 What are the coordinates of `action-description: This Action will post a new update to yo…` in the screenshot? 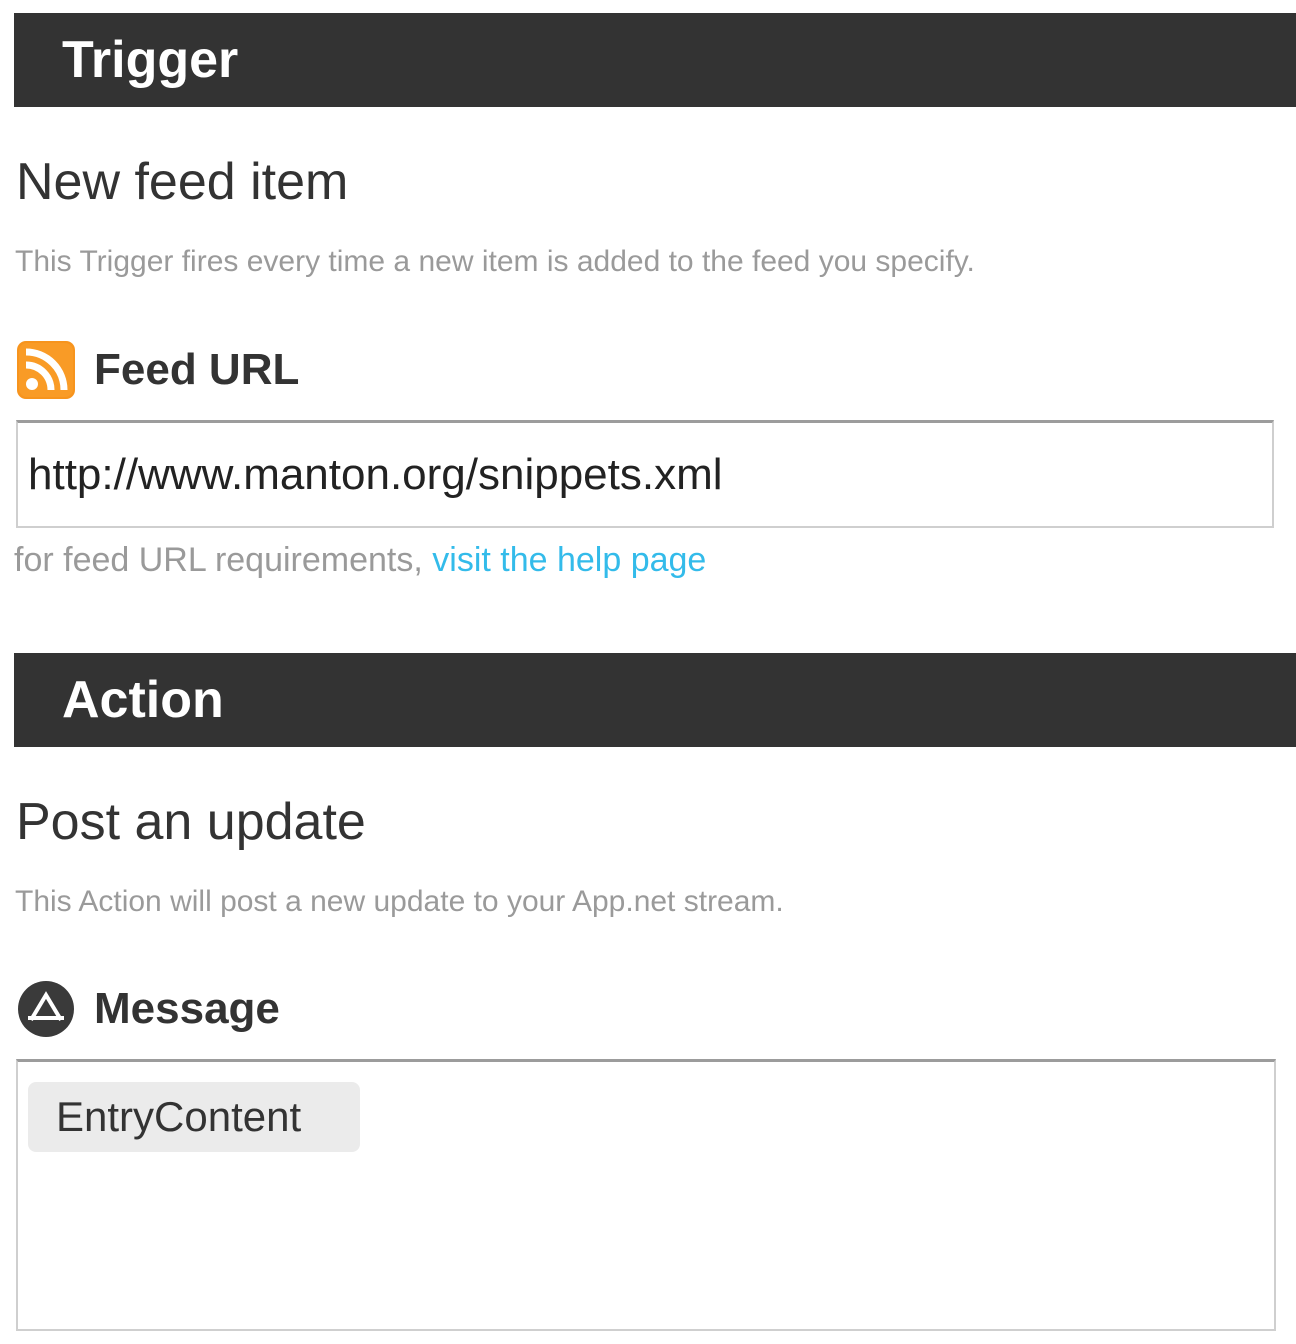 It's located at (399, 901).